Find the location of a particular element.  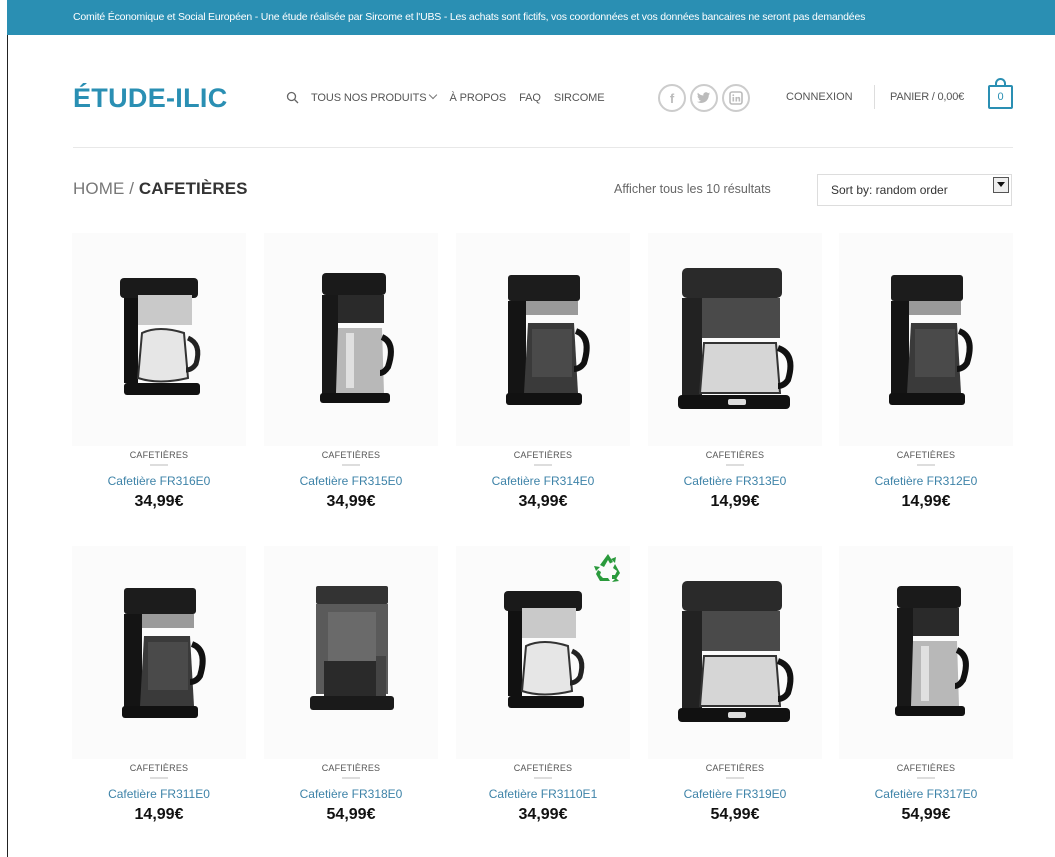

header-divider is located at coordinates (874, 97).